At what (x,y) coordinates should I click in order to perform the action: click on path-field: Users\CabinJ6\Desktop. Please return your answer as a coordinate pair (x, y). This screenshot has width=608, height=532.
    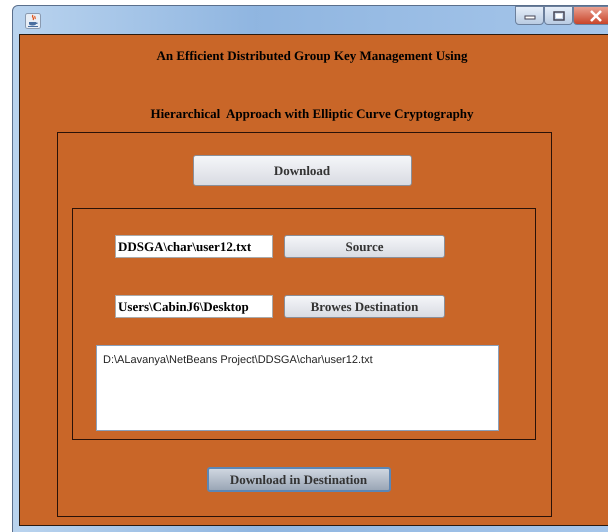
    Looking at the image, I should click on (194, 306).